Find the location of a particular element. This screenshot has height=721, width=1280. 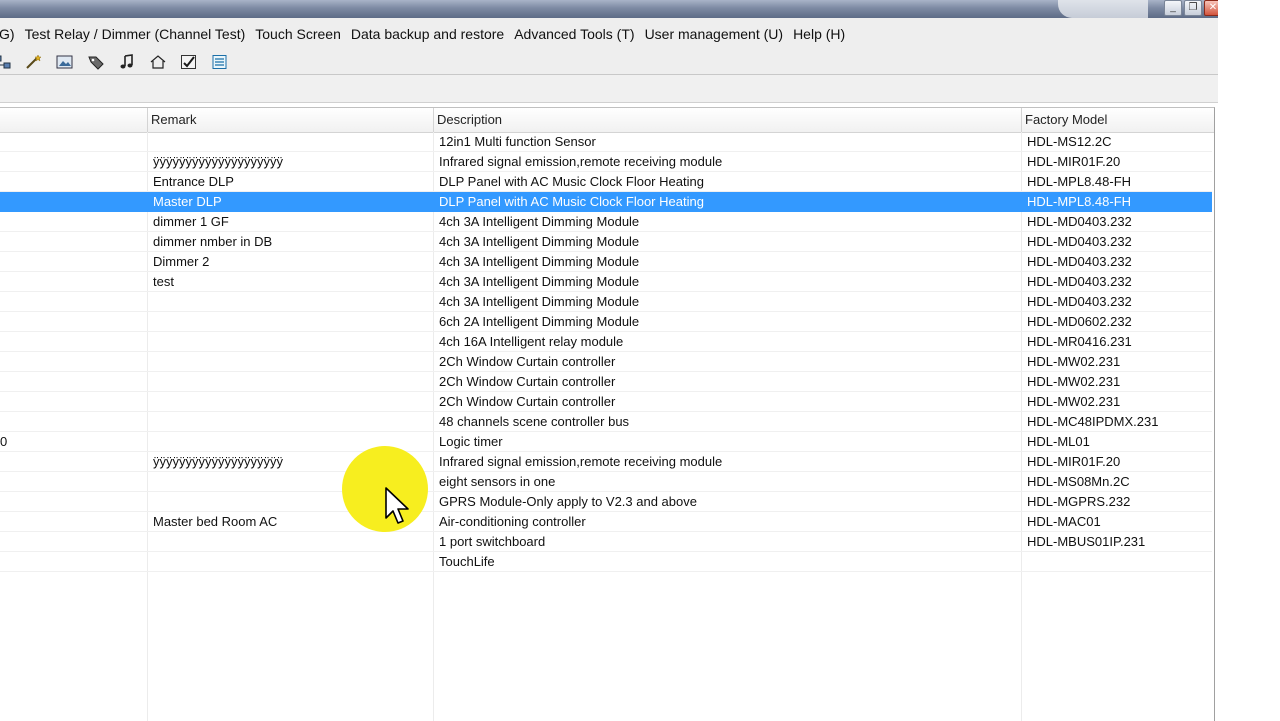

table-row: eight sensors in one HDL-MS08Mn.2C is located at coordinates (606, 482).